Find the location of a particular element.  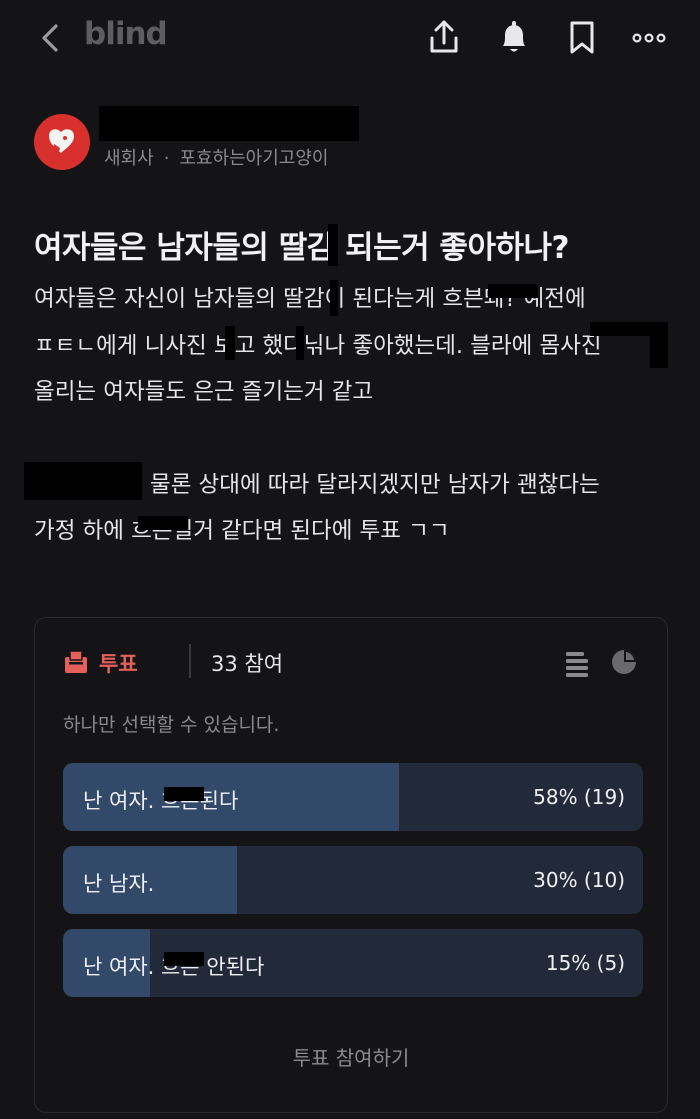

poll-option: 난 여자. 흐븐된다 58% (19) is located at coordinates (353, 797).